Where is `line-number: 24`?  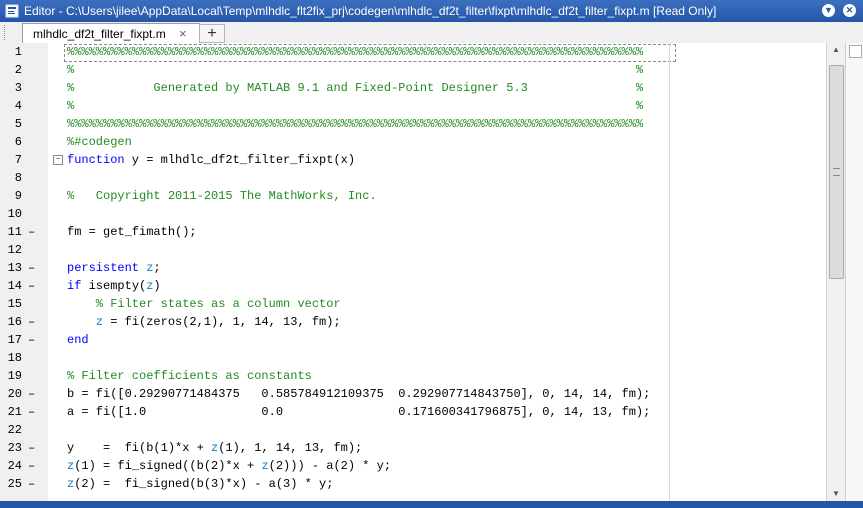
line-number: 24 is located at coordinates (11, 466).